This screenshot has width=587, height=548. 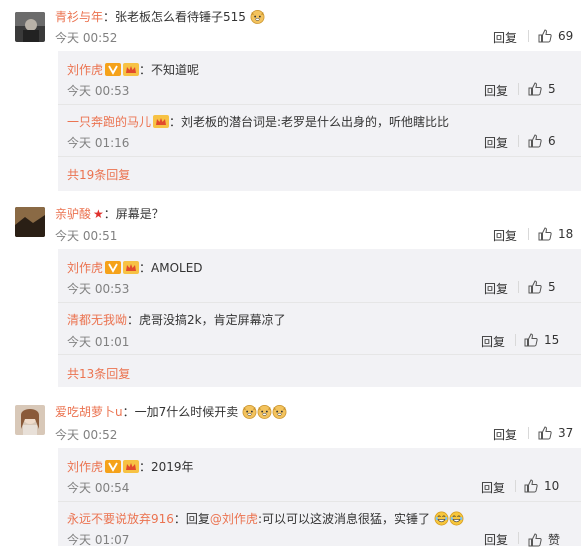 I want to click on subcomment-line: 清都无我呦：虎哥没搞2k，肯定屏幕凉了, so click(x=176, y=319).